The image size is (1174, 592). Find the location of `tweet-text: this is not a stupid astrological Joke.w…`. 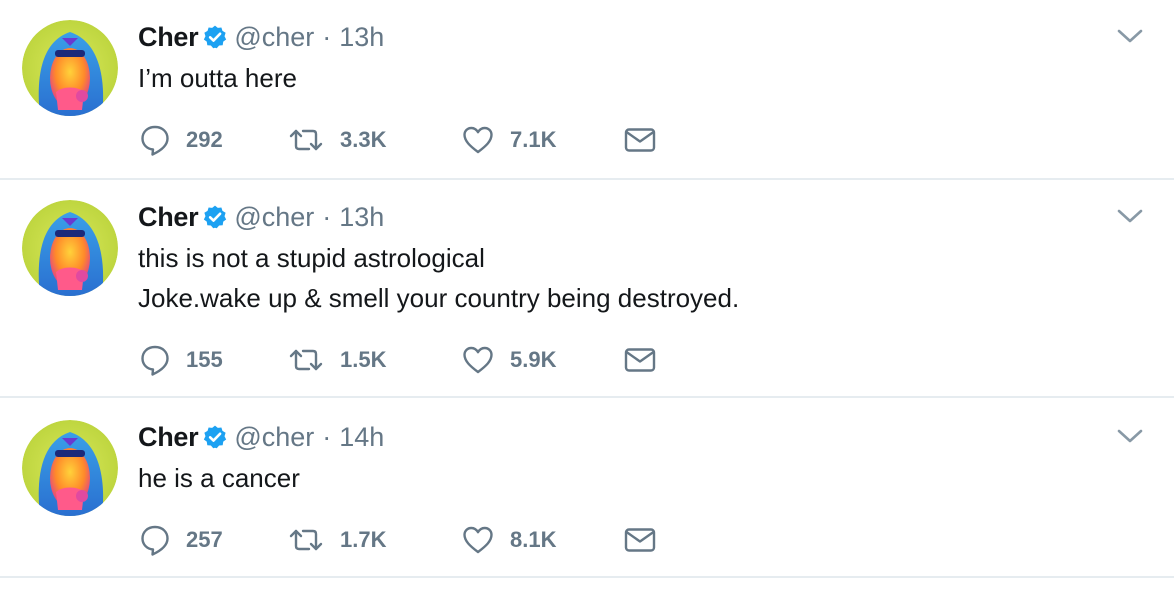

tweet-text: this is not a stupid astrological Joke.w… is located at coordinates (438, 278).